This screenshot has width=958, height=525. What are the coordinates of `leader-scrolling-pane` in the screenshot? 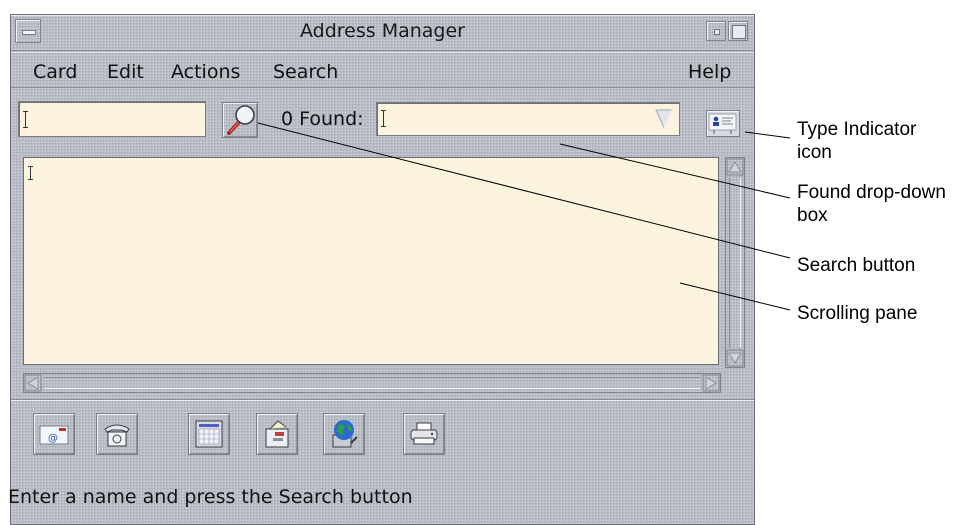 It's located at (735, 296).